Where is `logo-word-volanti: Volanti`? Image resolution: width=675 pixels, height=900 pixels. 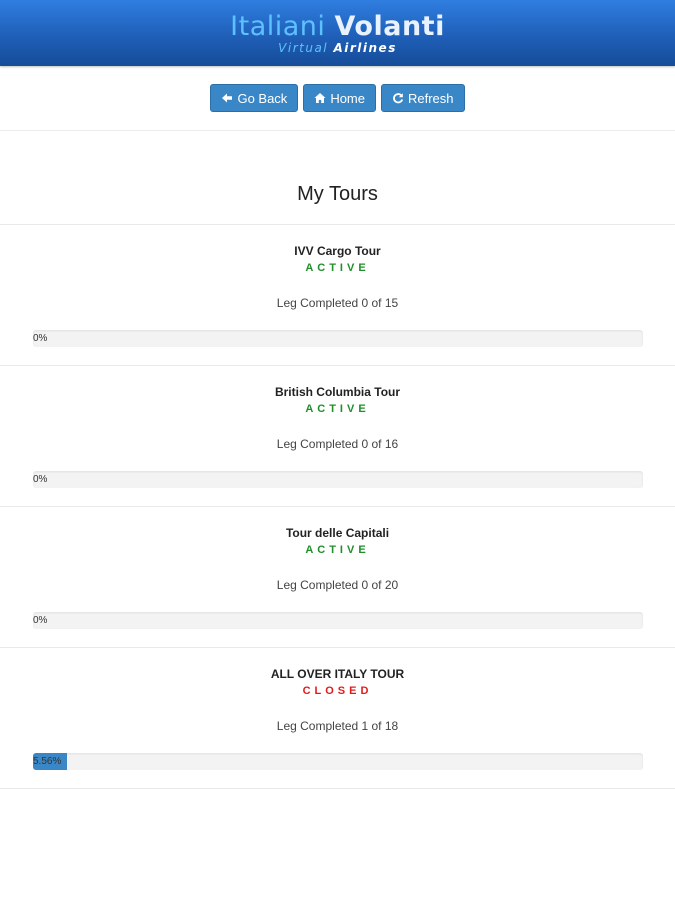 logo-word-volanti: Volanti is located at coordinates (389, 26).